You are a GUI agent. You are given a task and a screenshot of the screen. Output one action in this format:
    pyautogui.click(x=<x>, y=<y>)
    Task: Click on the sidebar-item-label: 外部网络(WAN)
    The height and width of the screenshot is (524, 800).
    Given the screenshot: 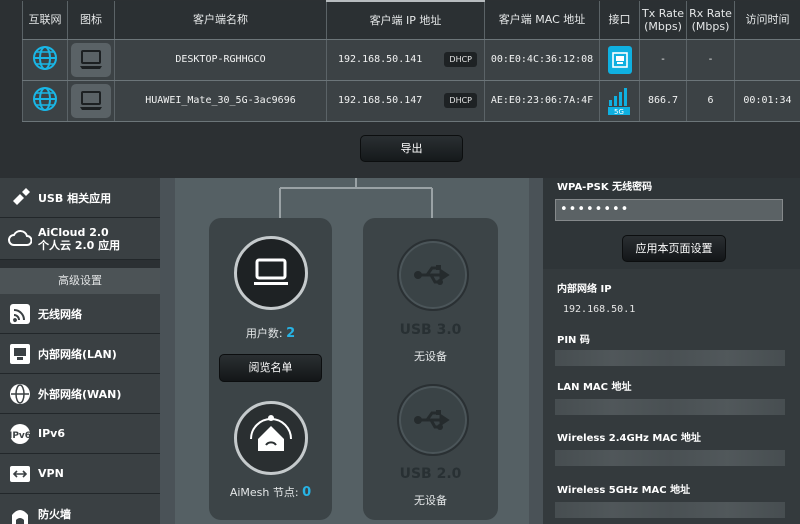 What is the action you would take?
    pyautogui.click(x=80, y=394)
    